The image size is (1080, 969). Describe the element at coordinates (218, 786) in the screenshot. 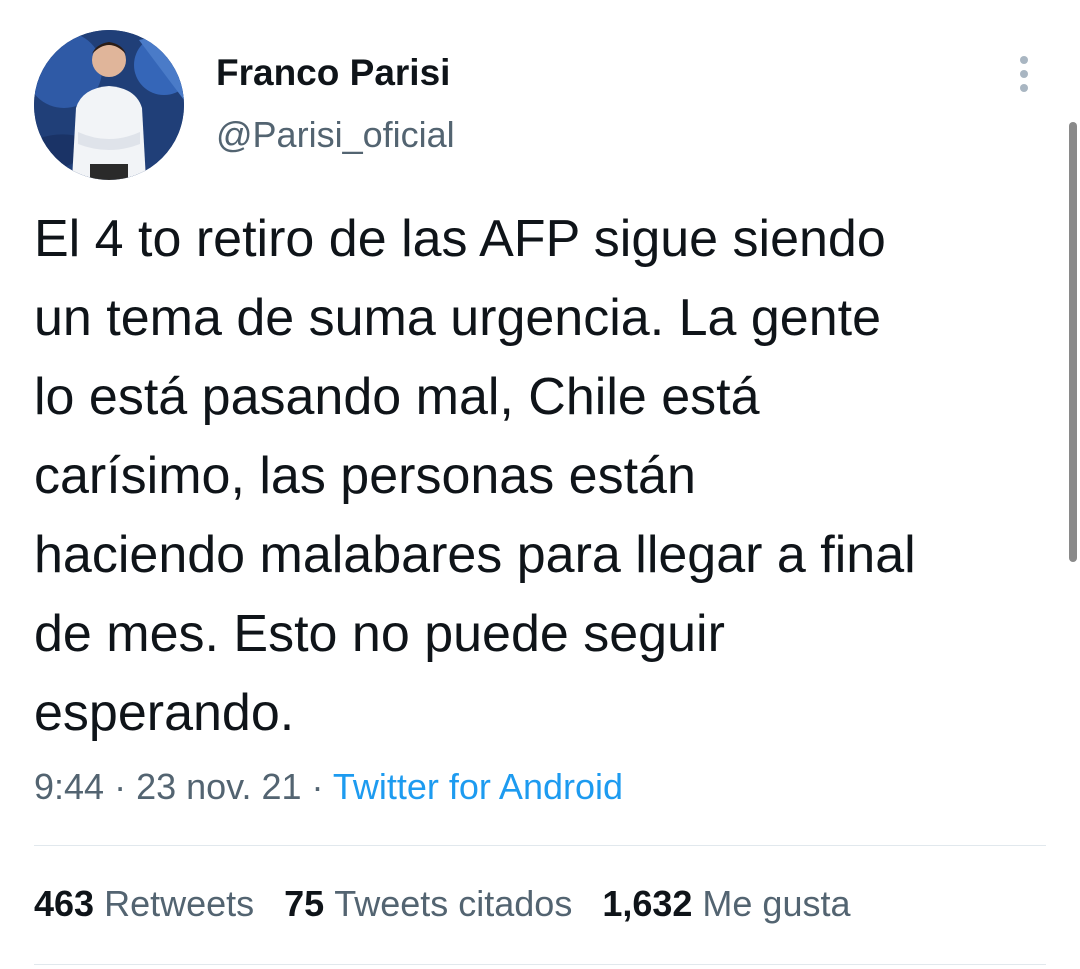

I see `tweet-date: 23 nov. 21` at that location.